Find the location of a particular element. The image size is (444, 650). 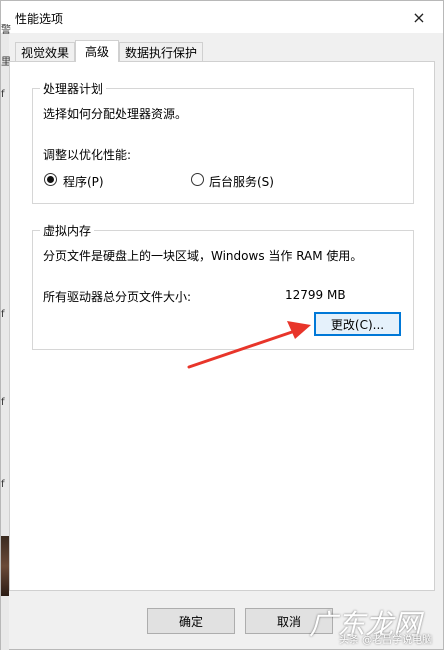

radio-programs is located at coordinates (50, 179).